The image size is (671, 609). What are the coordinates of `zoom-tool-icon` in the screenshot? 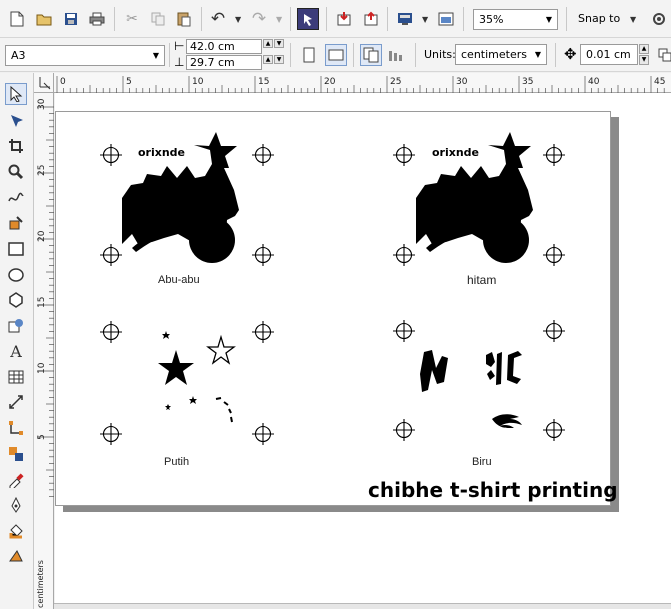 It's located at (16, 172).